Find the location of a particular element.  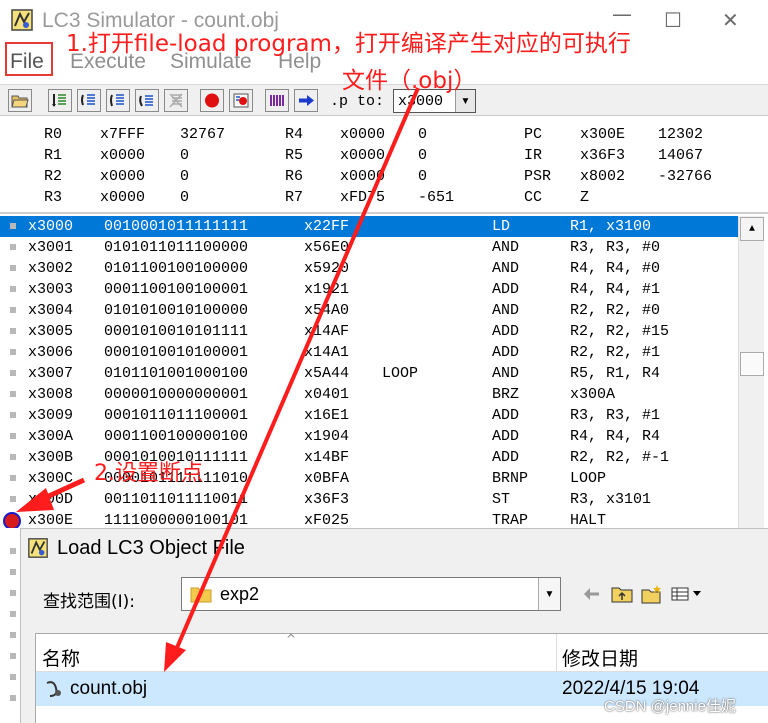

register-name: R5 is located at coordinates (294, 155).